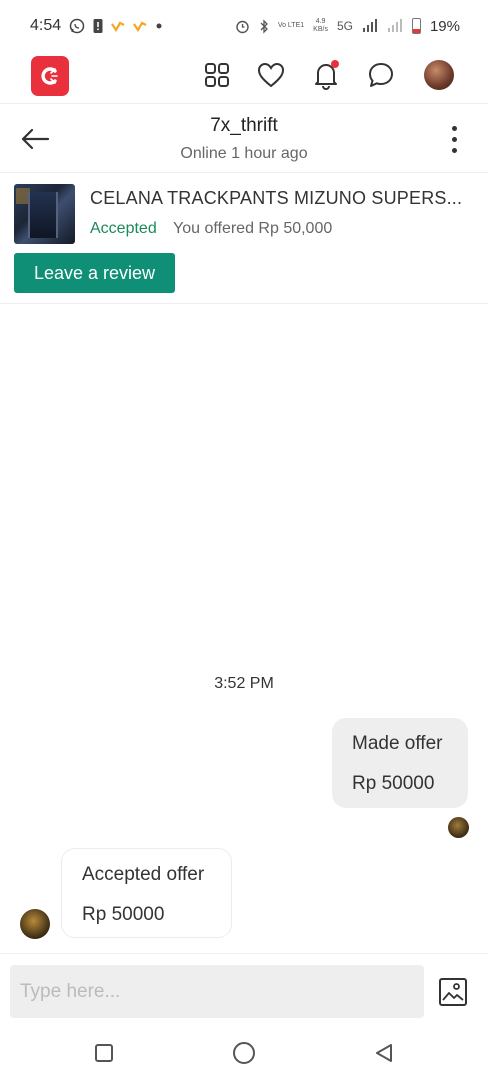  Describe the element at coordinates (244, 78) in the screenshot. I see `app-bar` at that location.